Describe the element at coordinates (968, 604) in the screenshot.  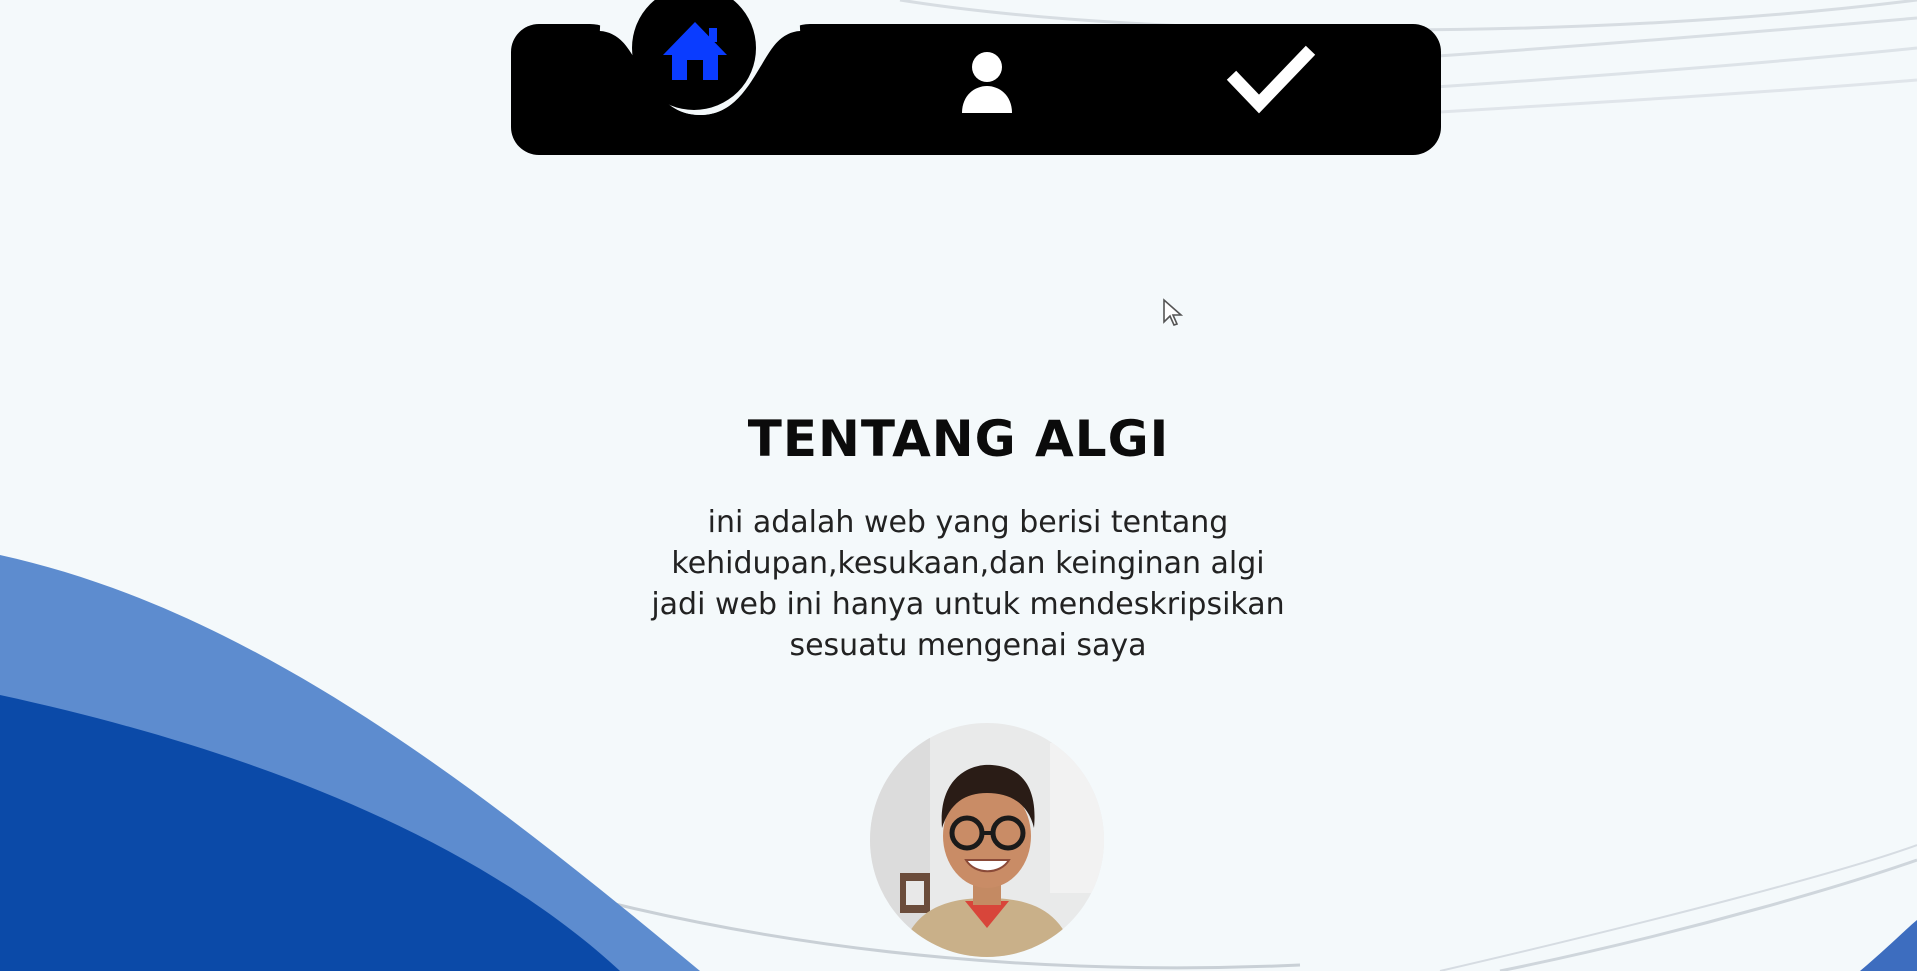
I see `description-line: jadi web ini hanya untuk mendeskripsikan` at that location.